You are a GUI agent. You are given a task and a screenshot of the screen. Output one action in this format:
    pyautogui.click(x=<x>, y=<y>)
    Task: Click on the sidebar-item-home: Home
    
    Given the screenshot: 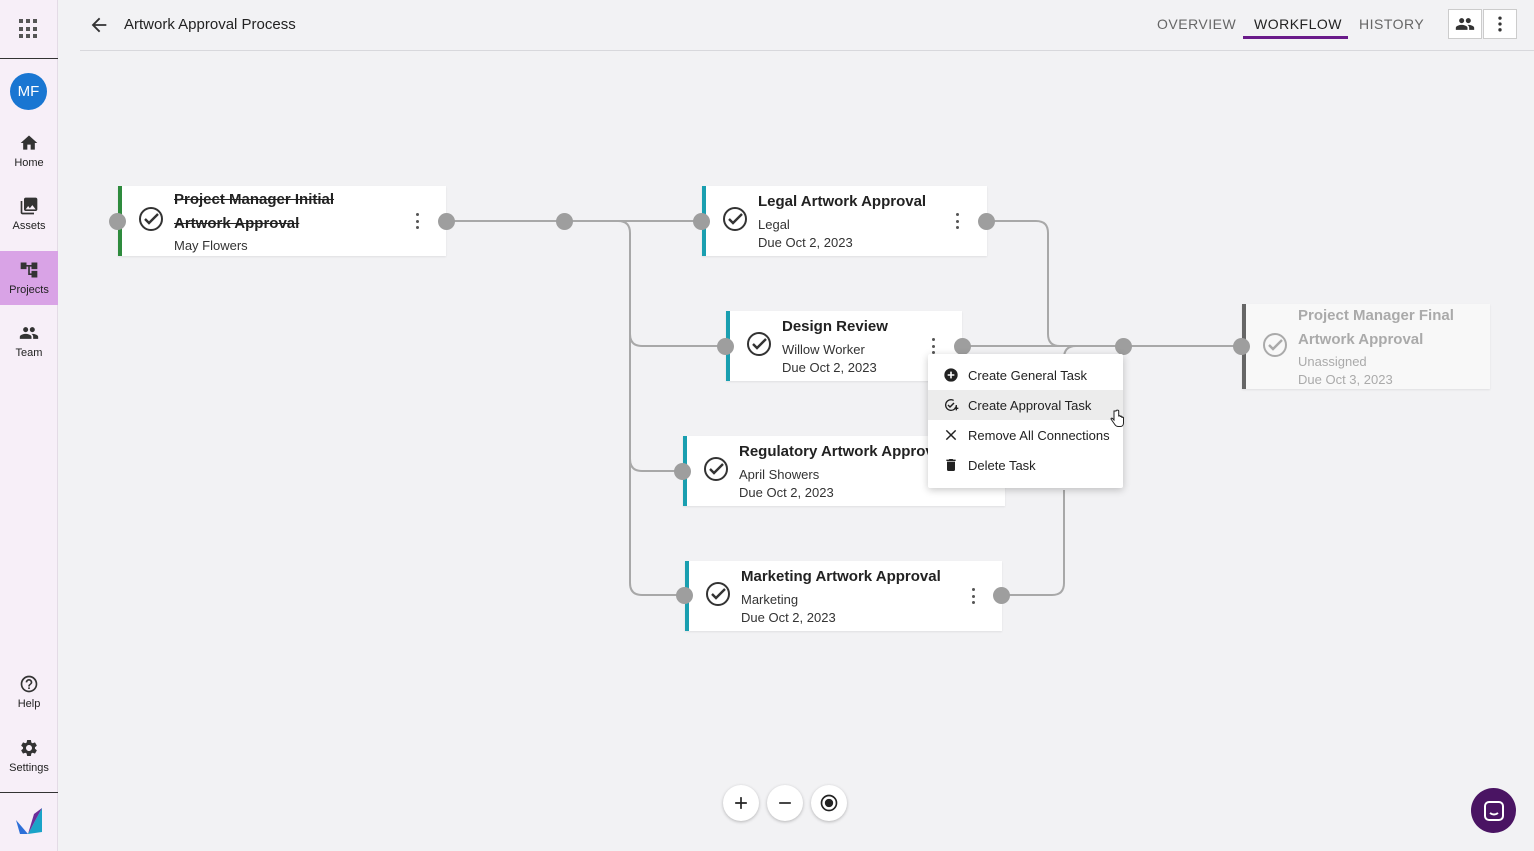 What is the action you would take?
    pyautogui.click(x=29, y=151)
    